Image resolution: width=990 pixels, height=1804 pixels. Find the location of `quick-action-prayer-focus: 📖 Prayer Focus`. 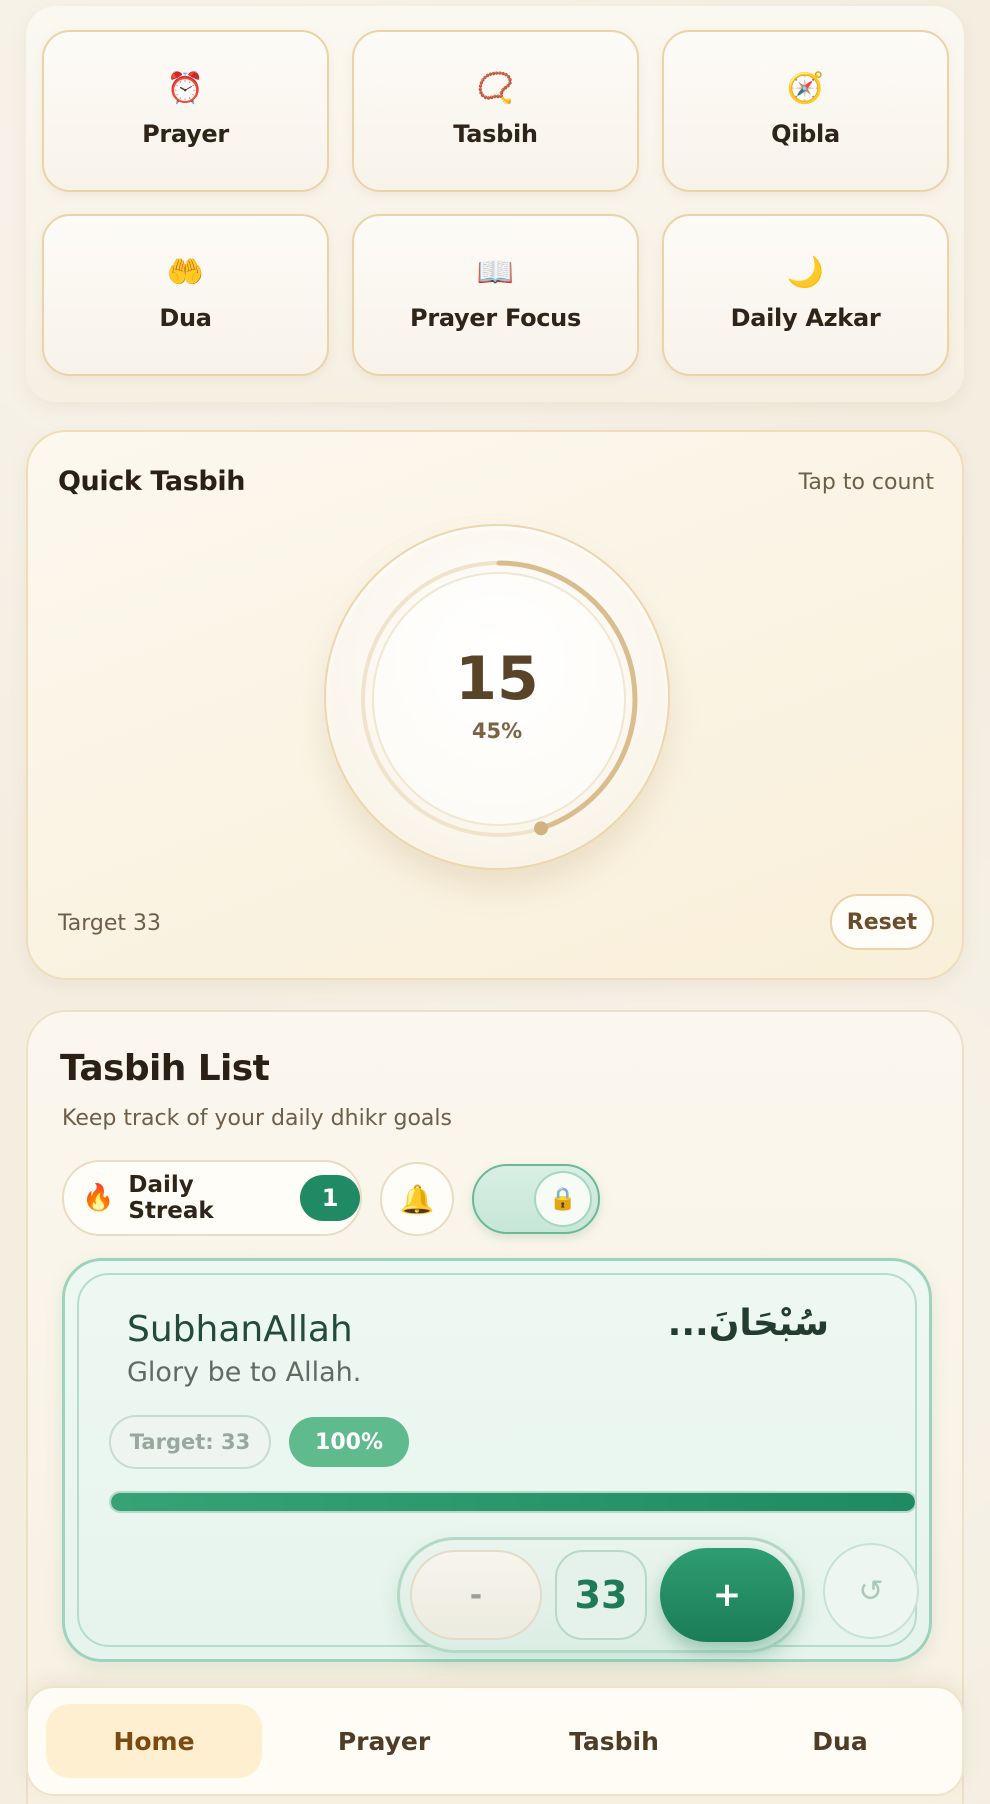

quick-action-prayer-focus: 📖 Prayer Focus is located at coordinates (495, 295).